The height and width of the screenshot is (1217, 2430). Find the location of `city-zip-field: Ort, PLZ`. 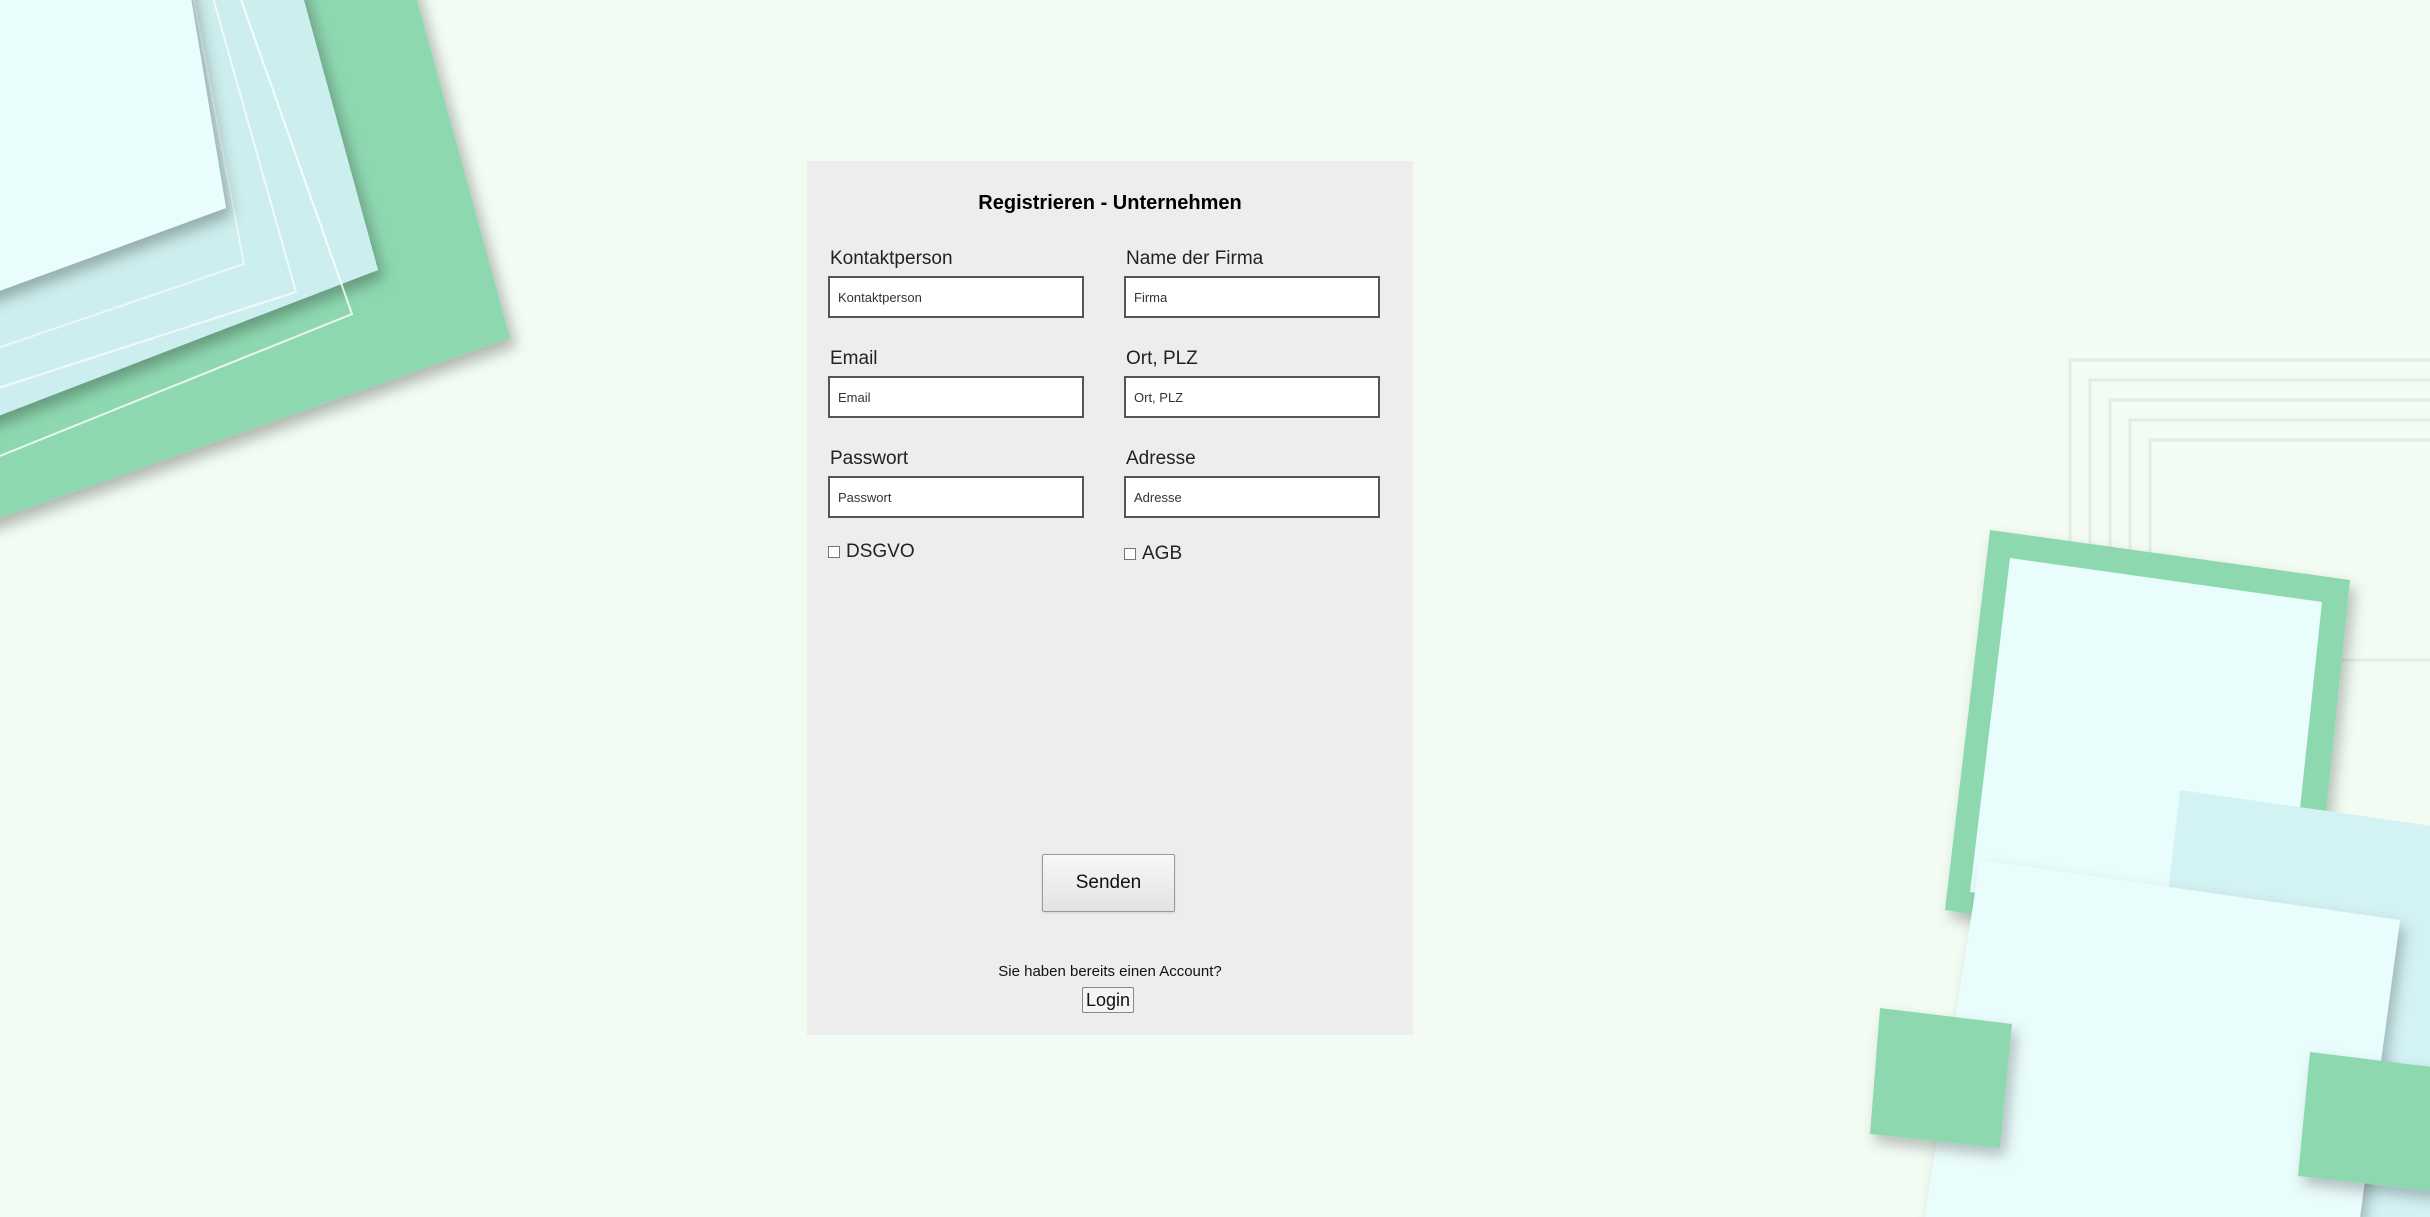

city-zip-field: Ort, PLZ is located at coordinates (1252, 382).